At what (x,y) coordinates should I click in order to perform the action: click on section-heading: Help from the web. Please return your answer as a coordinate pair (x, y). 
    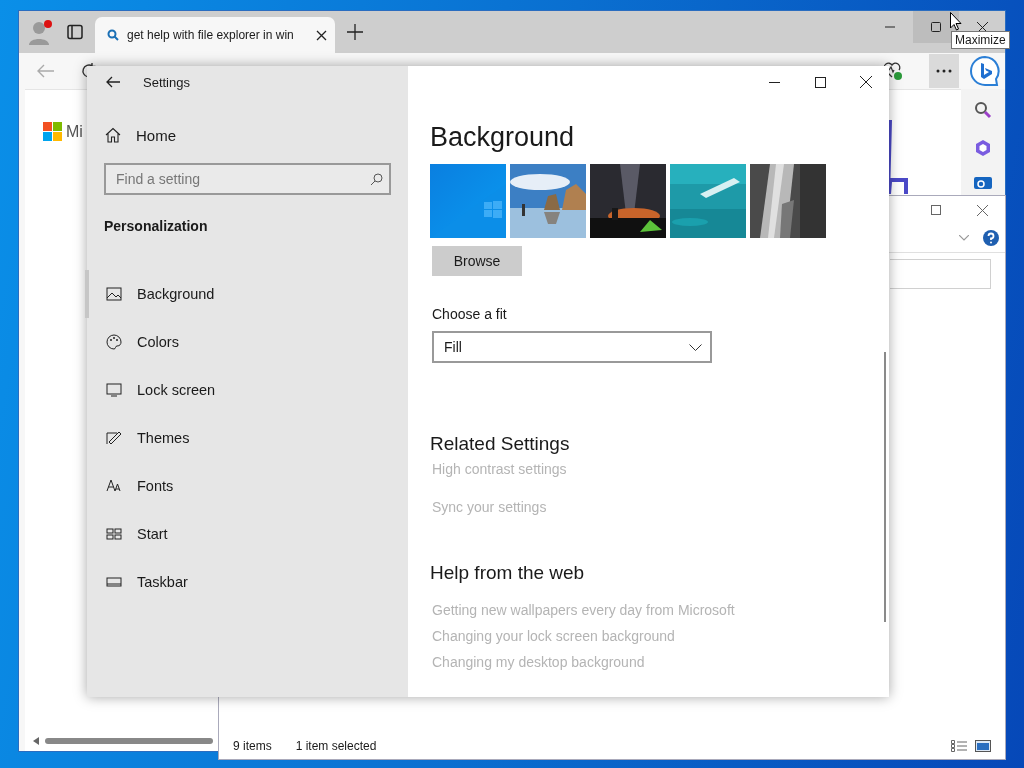
    Looking at the image, I should click on (508, 573).